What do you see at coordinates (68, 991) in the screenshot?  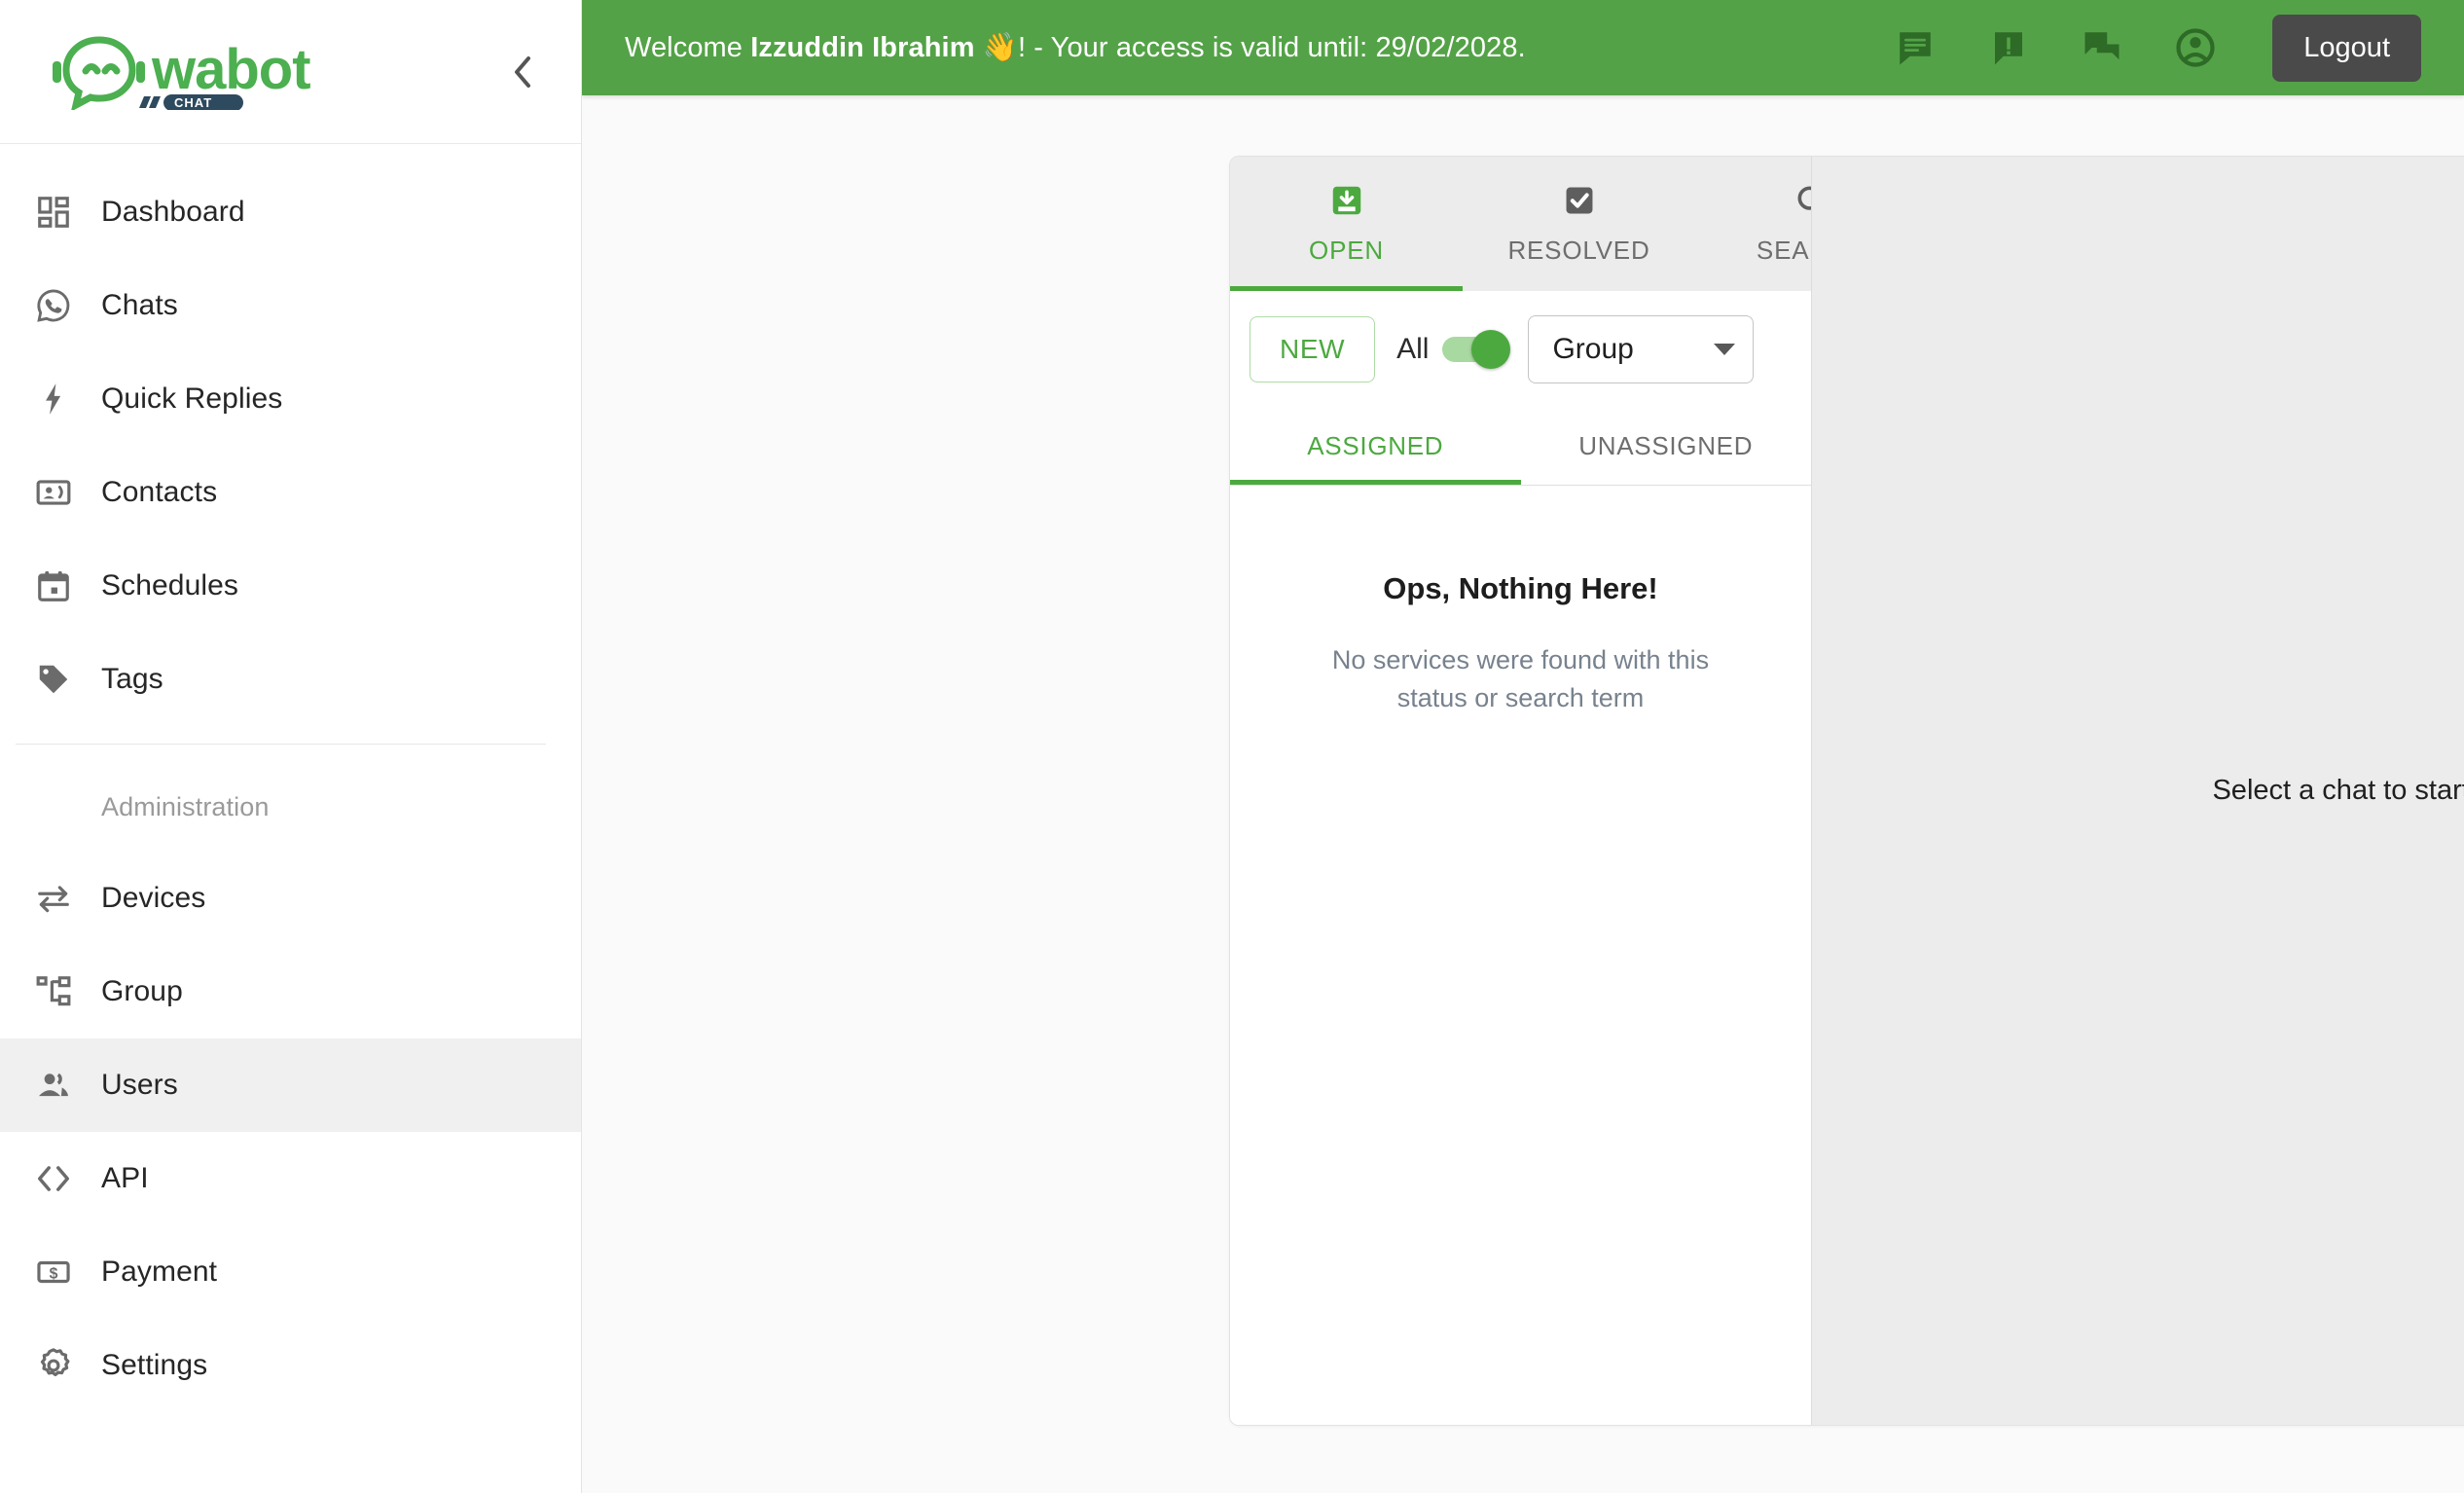 I see `sitemap-icon` at bounding box center [68, 991].